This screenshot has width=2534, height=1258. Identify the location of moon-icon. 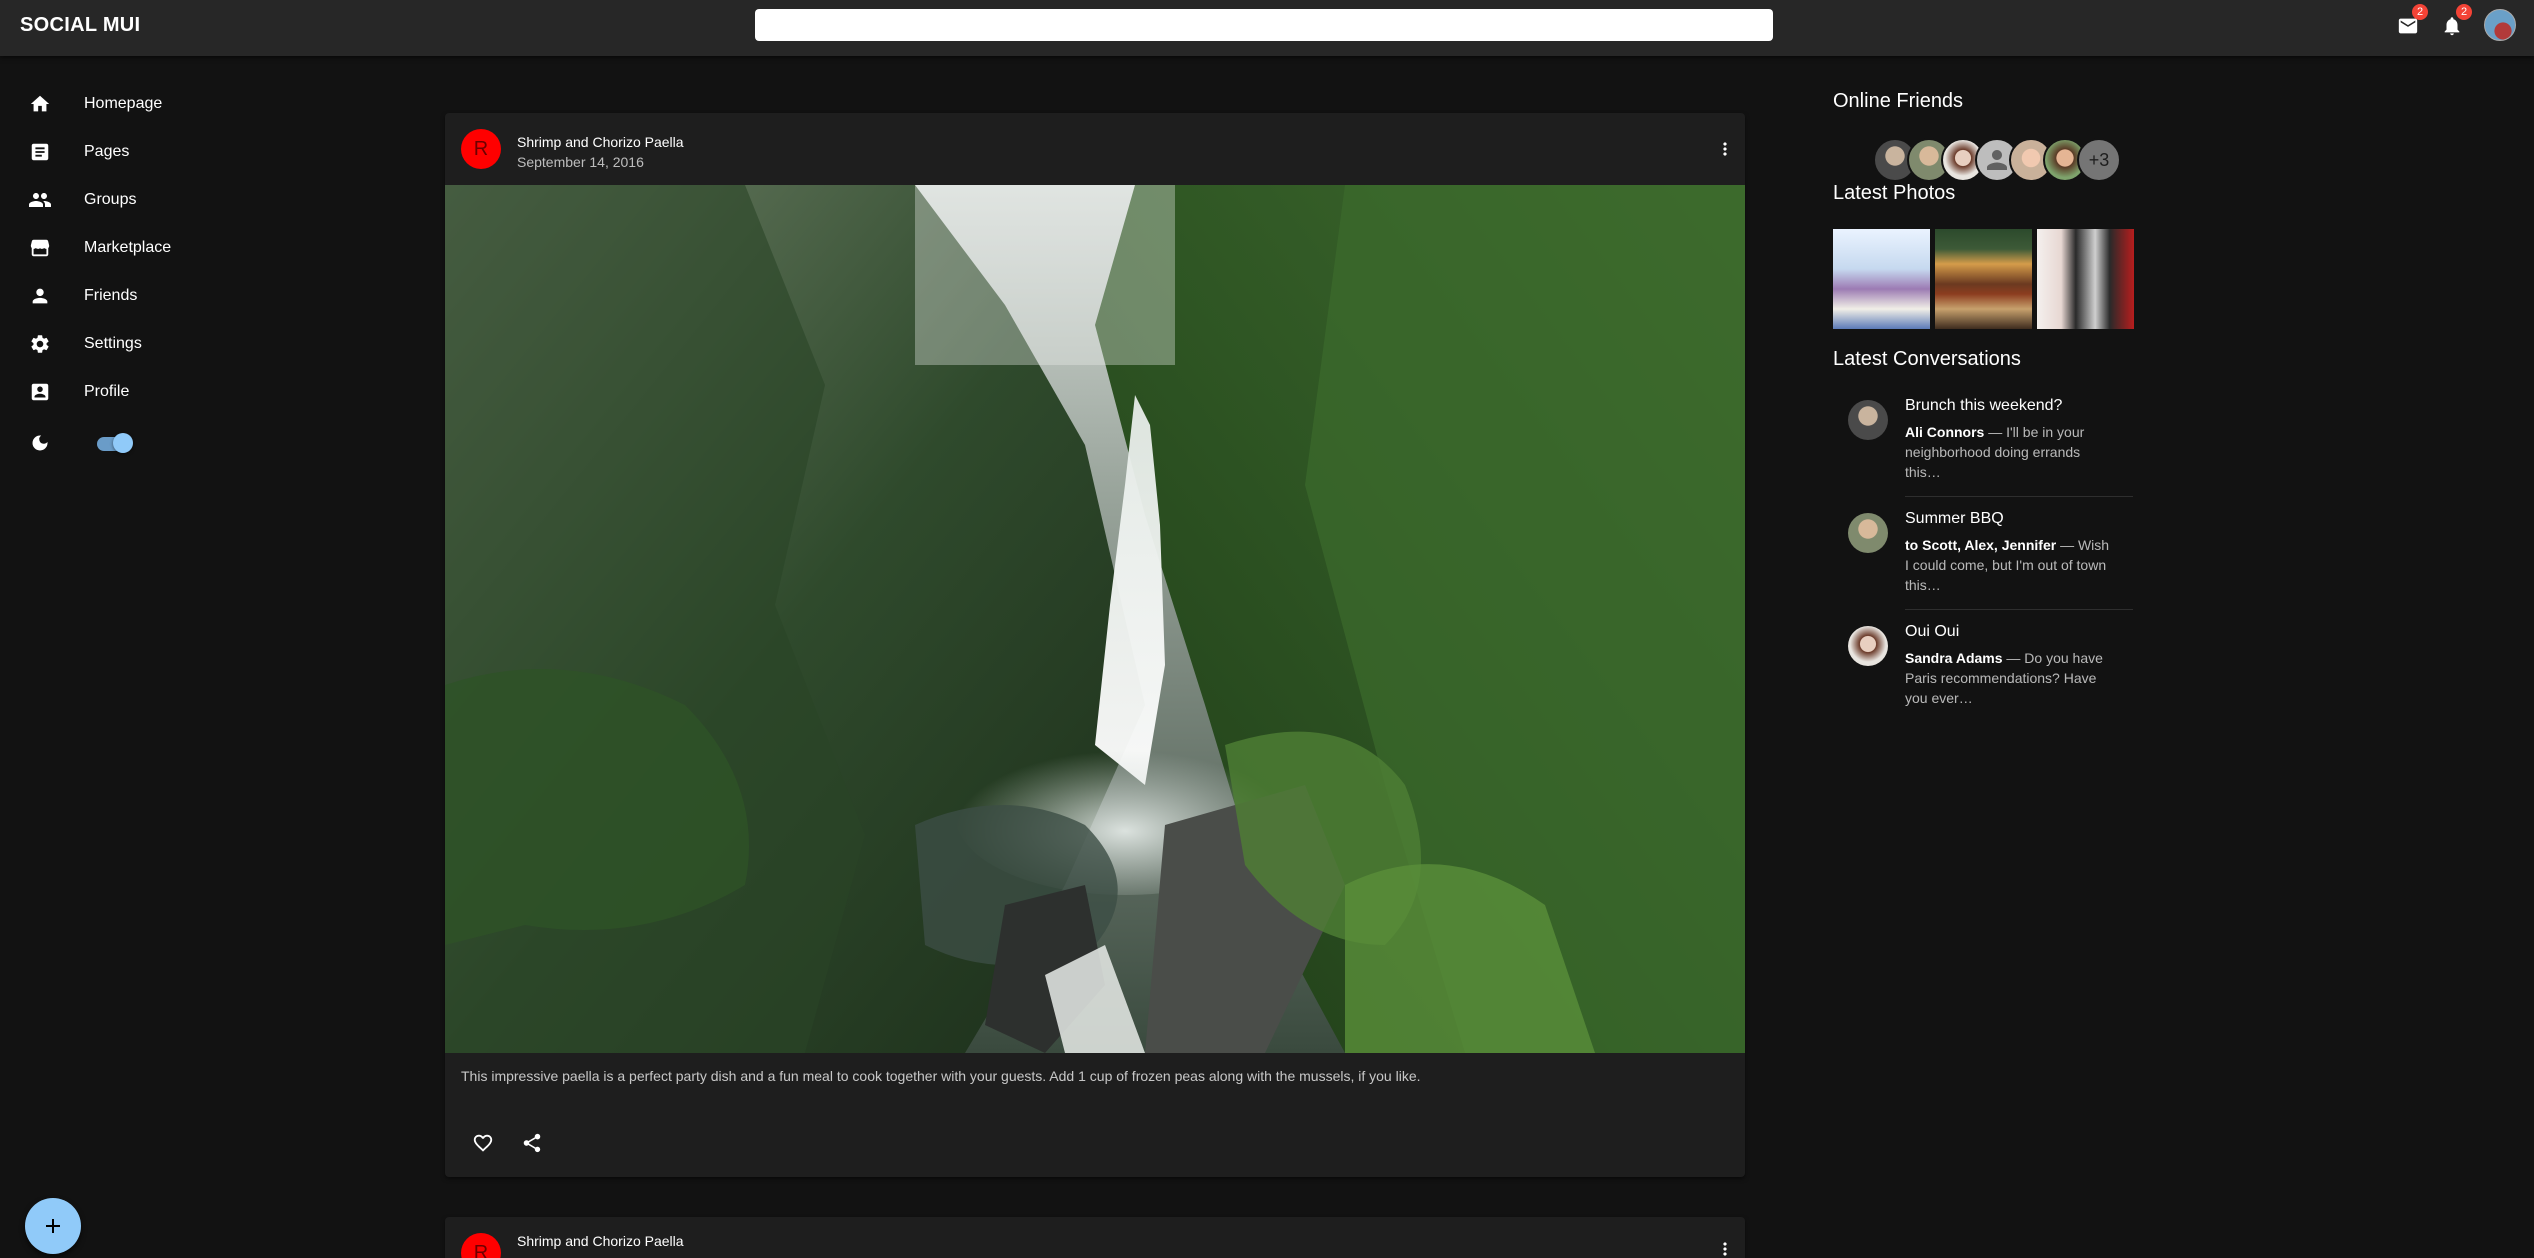
(40, 443).